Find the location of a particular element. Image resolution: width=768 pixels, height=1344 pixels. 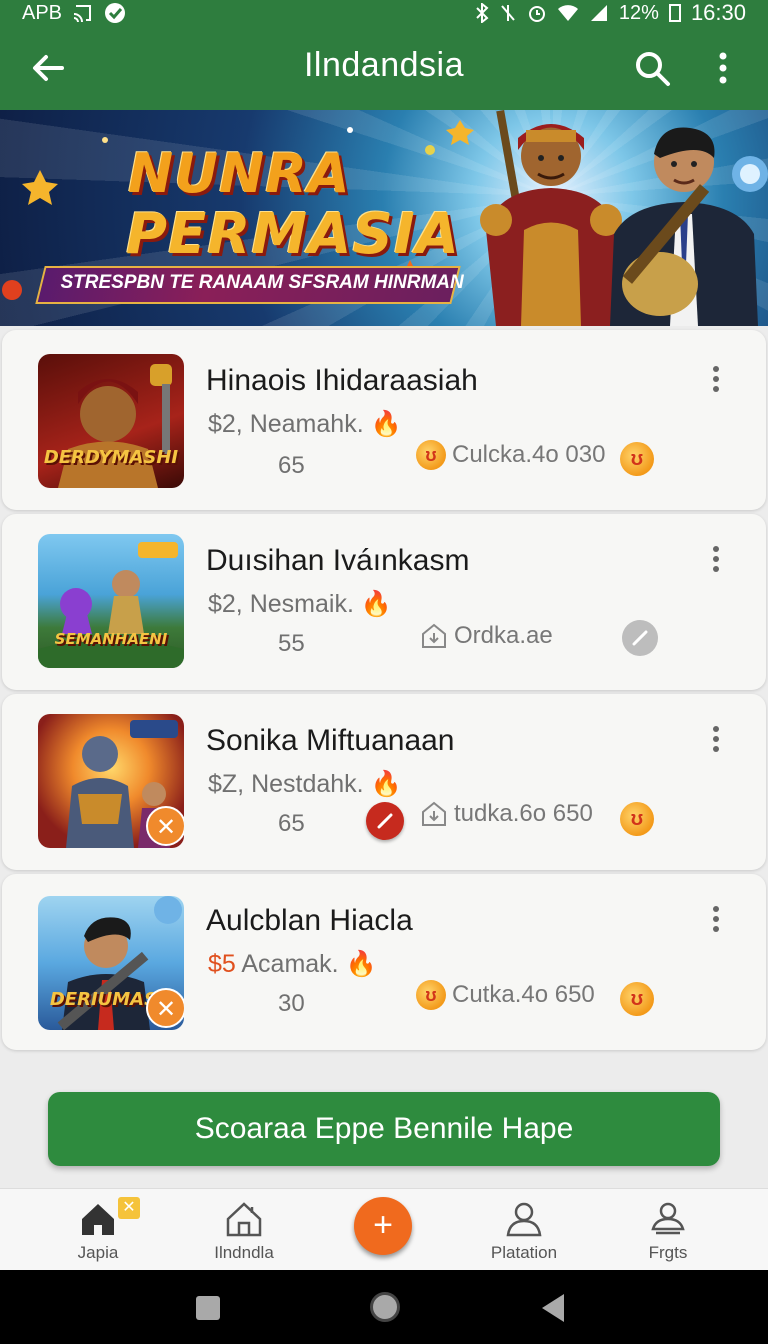

game-price: $5 Acamak. 🔥 is located at coordinates (292, 964).